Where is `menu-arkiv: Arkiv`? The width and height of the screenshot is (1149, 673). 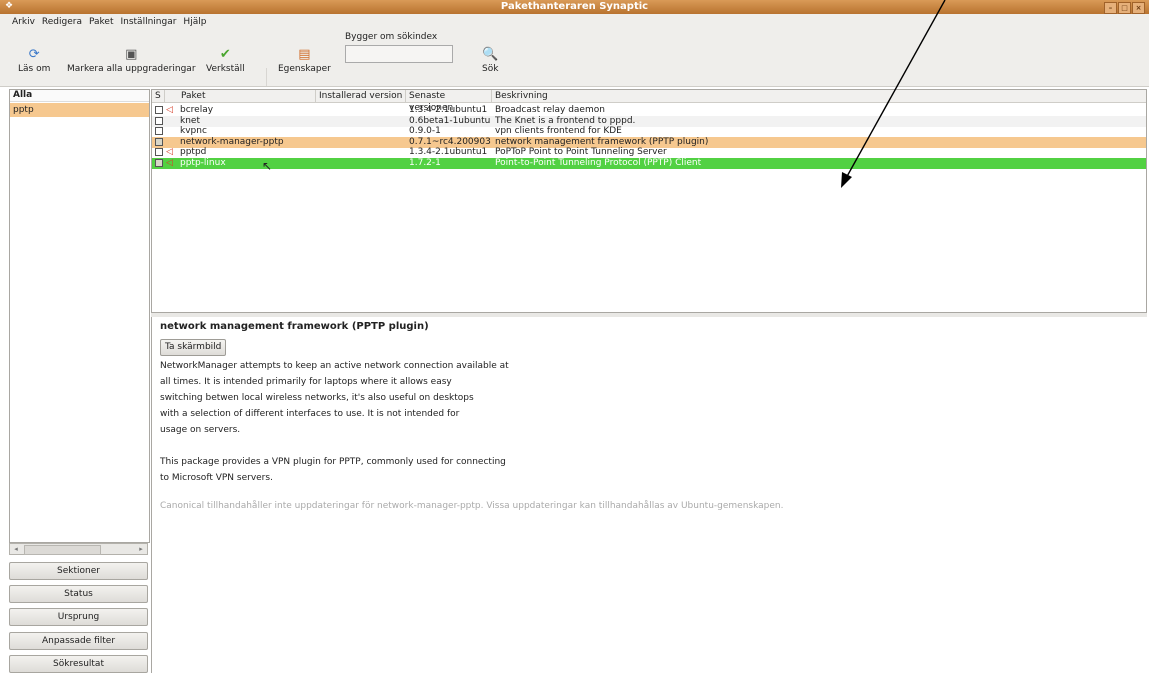 menu-arkiv: Arkiv is located at coordinates (23, 22).